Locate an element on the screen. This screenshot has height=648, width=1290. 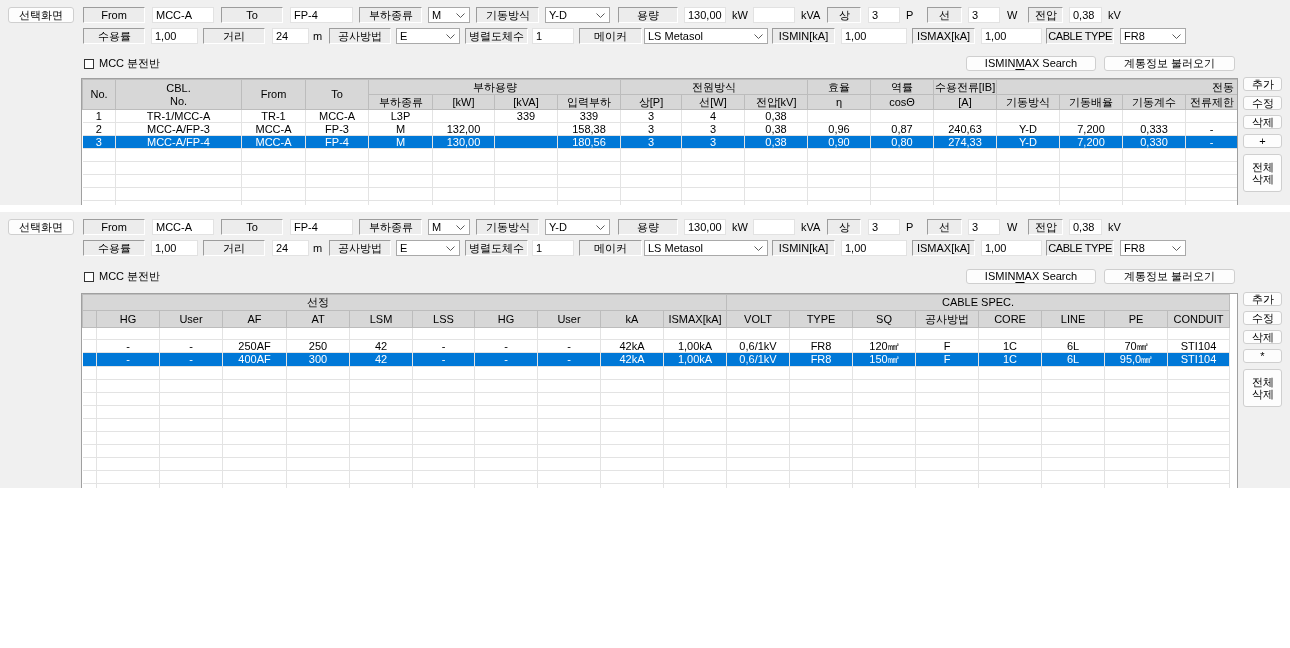
table-cell: M is located at coordinates (400, 142).